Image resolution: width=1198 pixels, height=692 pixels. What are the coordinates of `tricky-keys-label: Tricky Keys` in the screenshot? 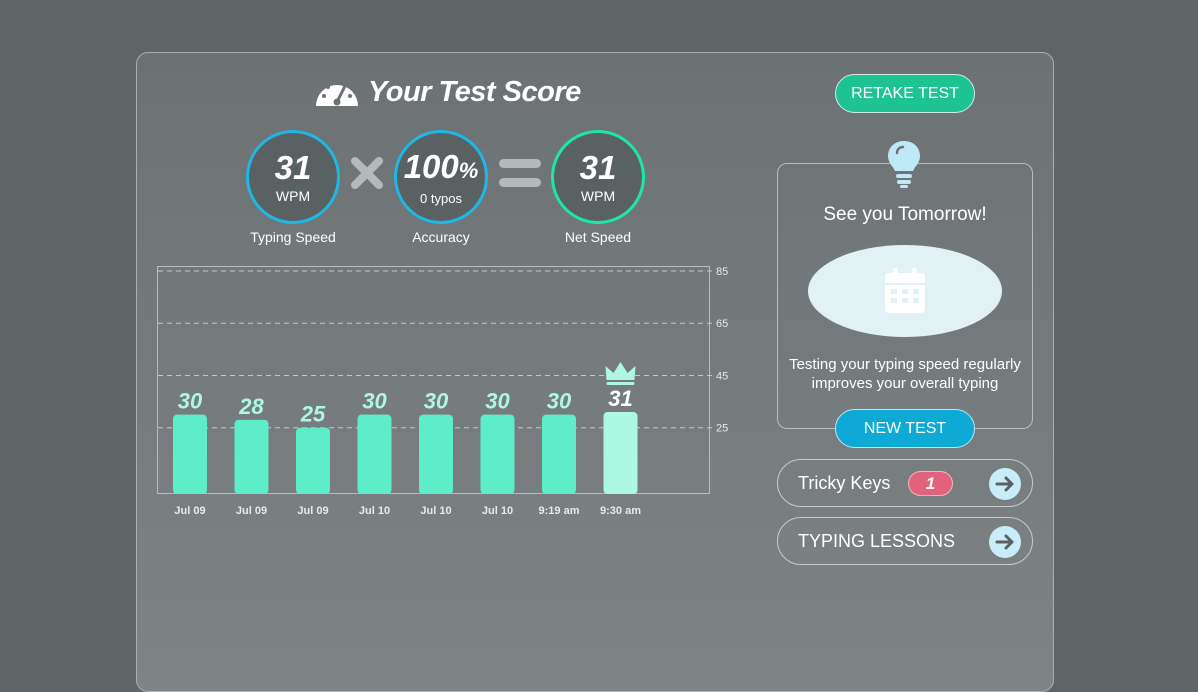 It's located at (844, 483).